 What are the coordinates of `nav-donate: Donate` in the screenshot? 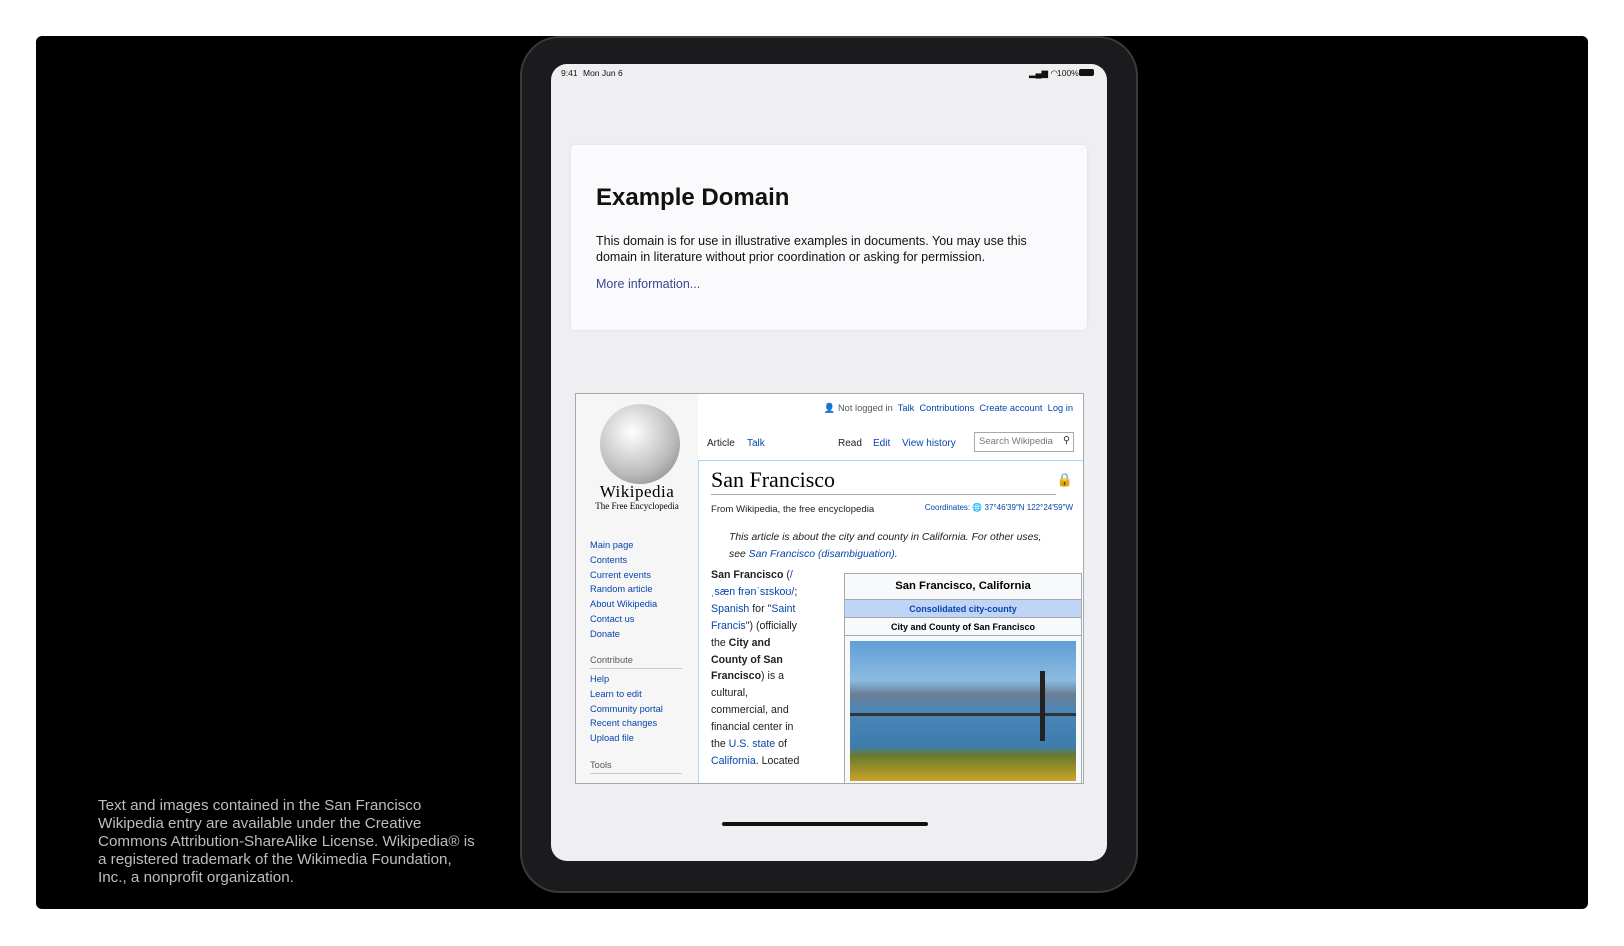 It's located at (605, 634).